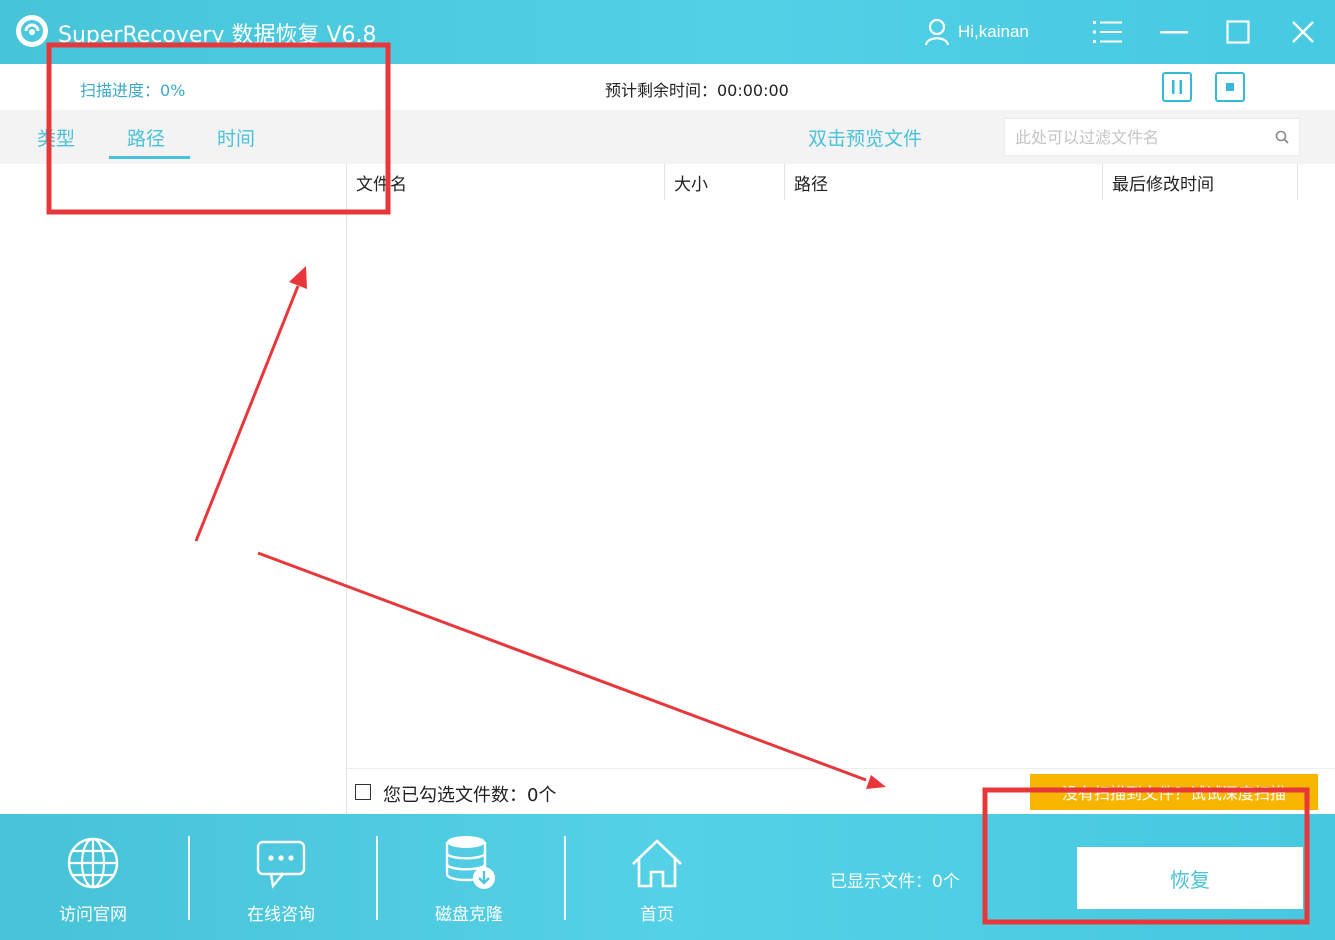 The image size is (1335, 940). Describe the element at coordinates (841, 182) in the screenshot. I see `file-table-header: 文件名 大小 路径 最后修改时间` at that location.